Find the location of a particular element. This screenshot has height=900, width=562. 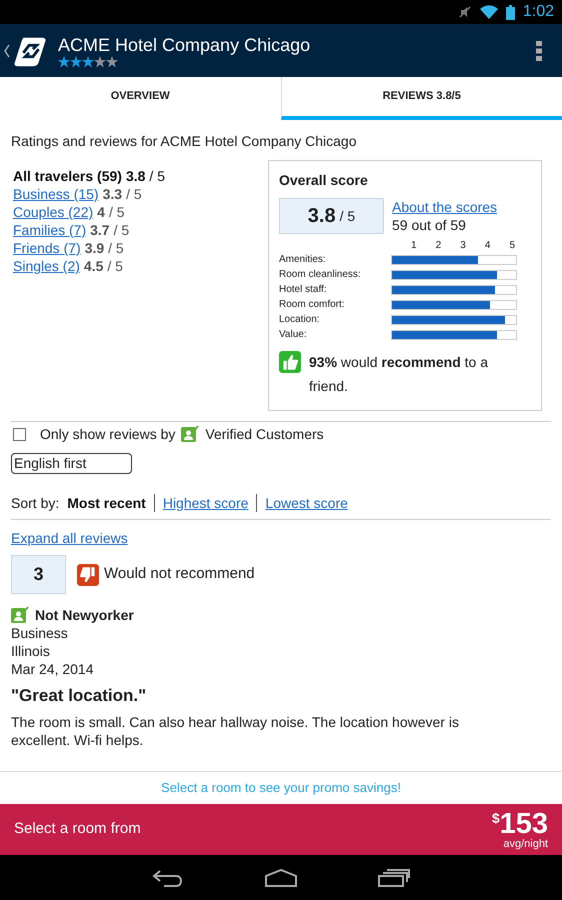

sort-option: Most recent is located at coordinates (106, 503).